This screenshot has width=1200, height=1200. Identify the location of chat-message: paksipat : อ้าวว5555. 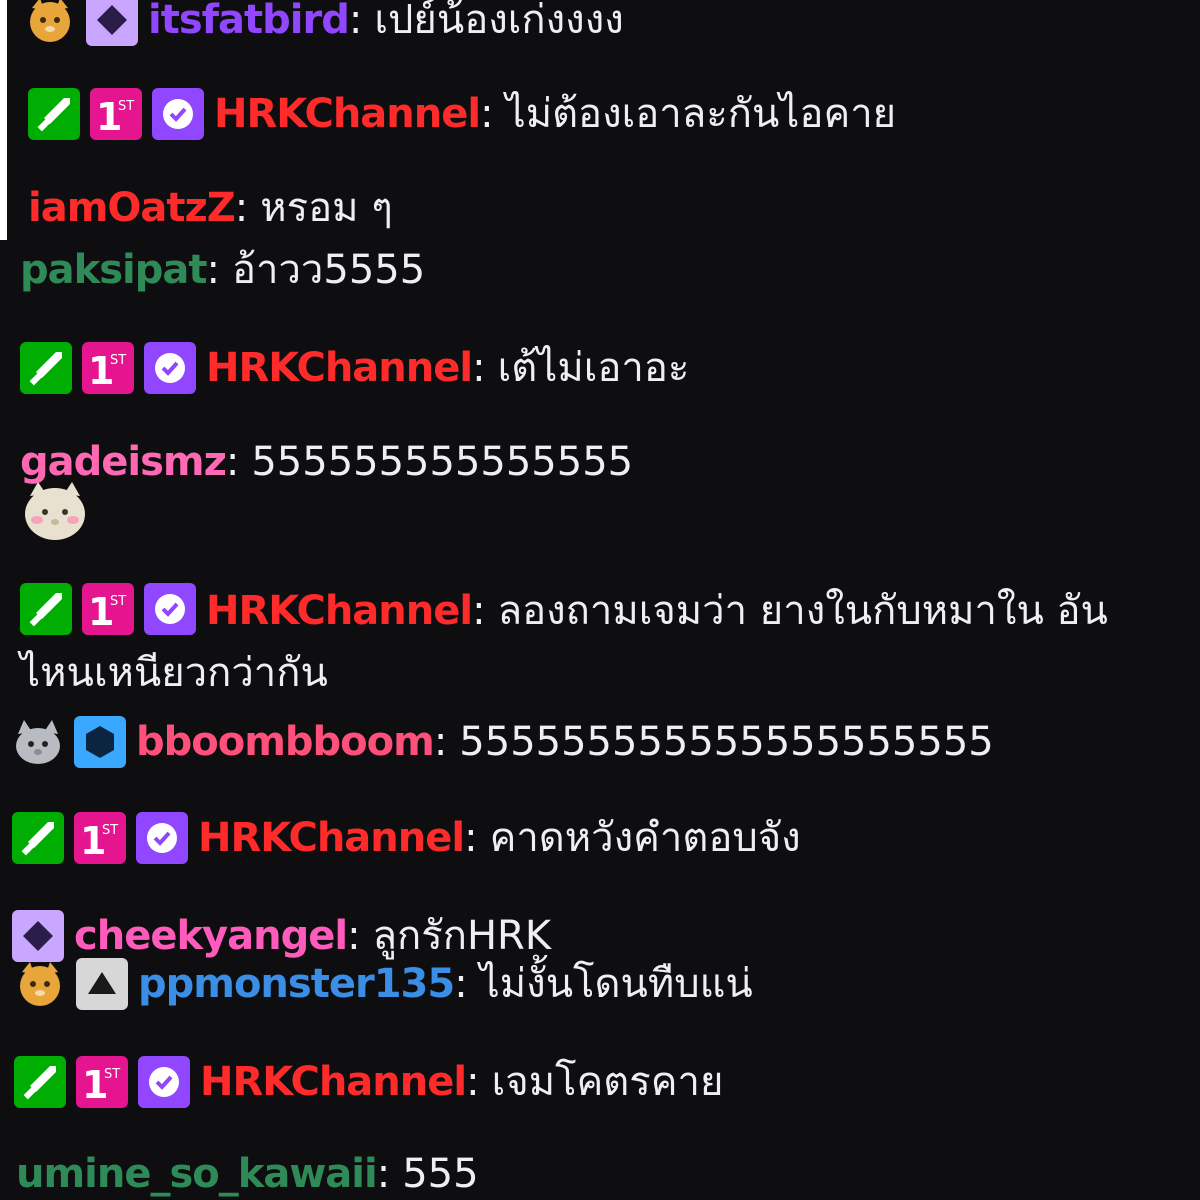
(222, 270).